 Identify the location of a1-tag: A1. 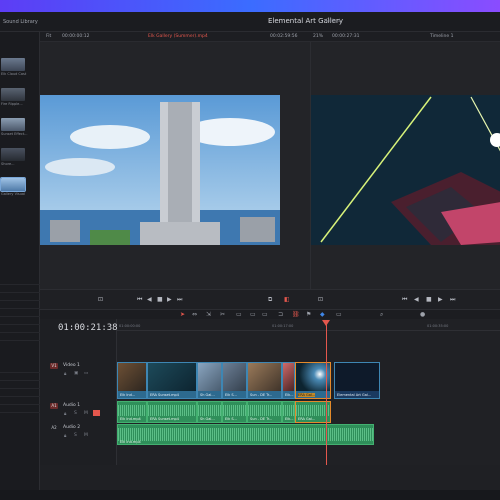
(54, 406).